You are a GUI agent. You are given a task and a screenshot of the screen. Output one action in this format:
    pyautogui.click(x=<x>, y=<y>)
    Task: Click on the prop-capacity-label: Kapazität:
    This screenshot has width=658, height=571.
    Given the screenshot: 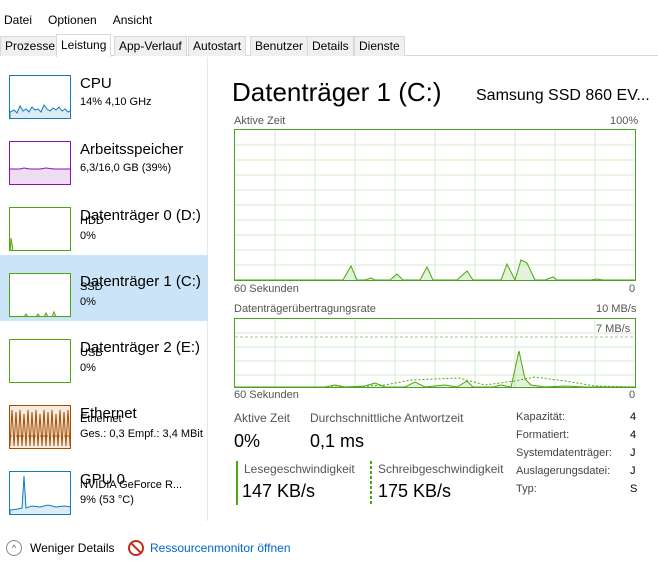 What is the action you would take?
    pyautogui.click(x=540, y=417)
    